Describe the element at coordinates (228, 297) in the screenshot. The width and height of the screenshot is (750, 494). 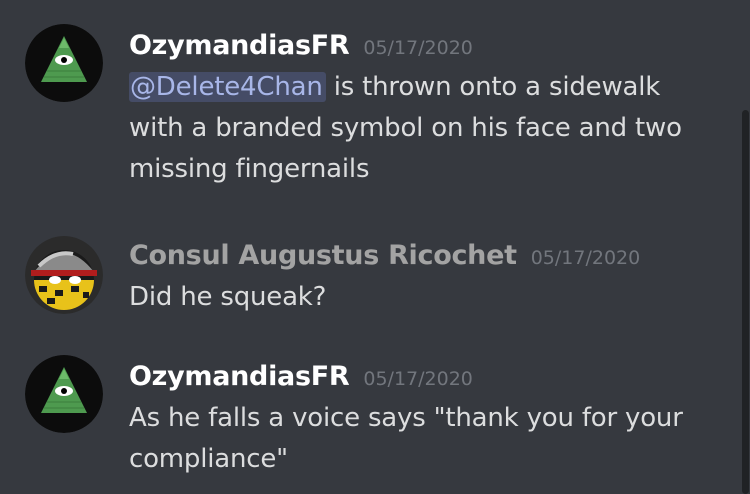
I see `message-text: Did he squeak?` at that location.